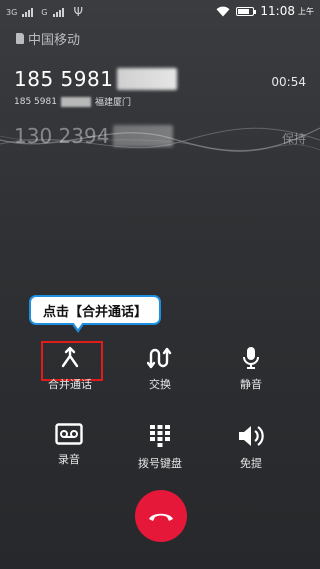  Describe the element at coordinates (251, 436) in the screenshot. I see `speaker-icon` at that location.